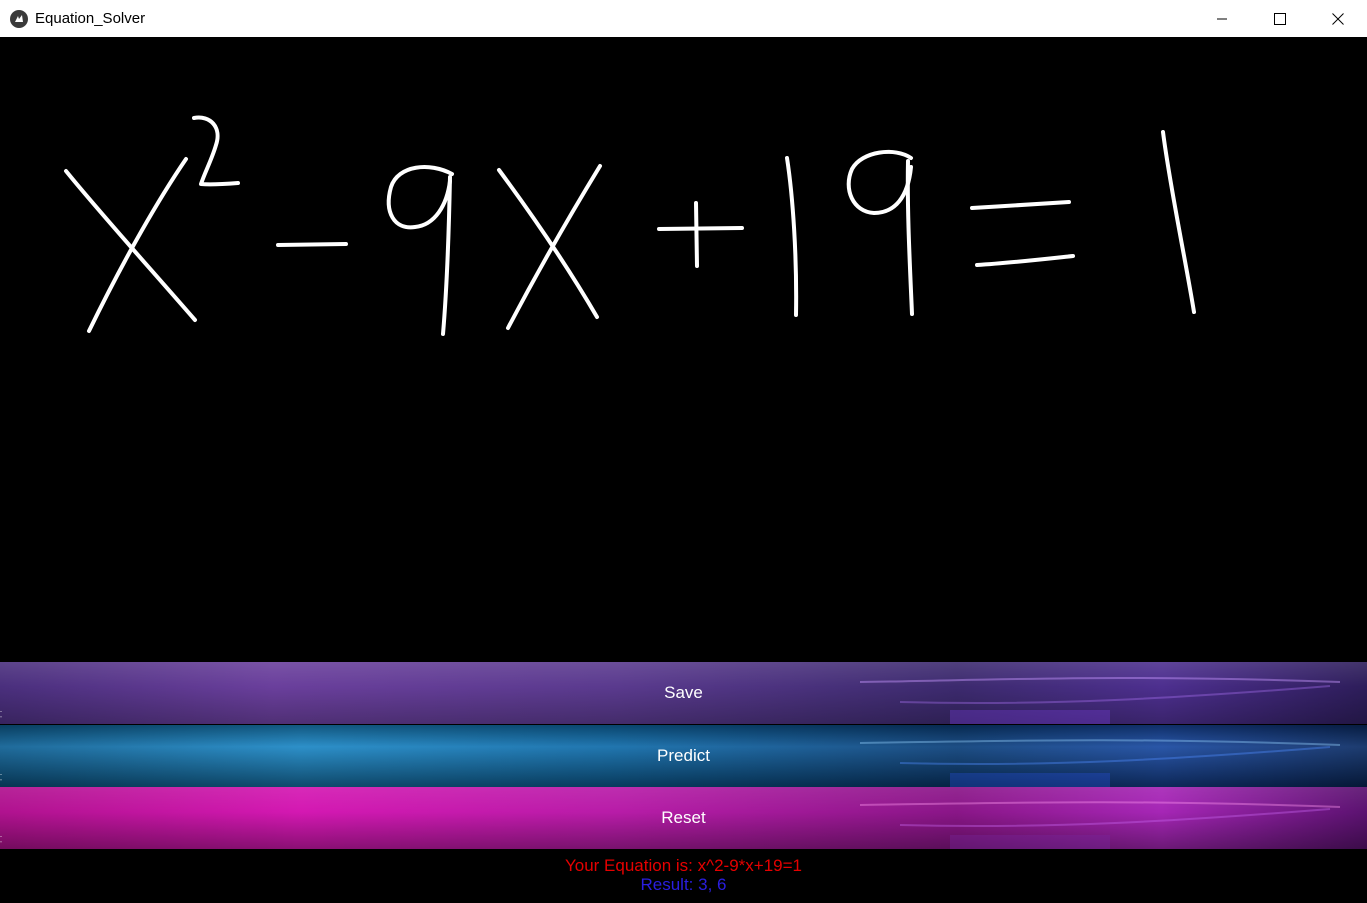 Image resolution: width=1367 pixels, height=903 pixels. I want to click on minimize-button, so click(1222, 18).